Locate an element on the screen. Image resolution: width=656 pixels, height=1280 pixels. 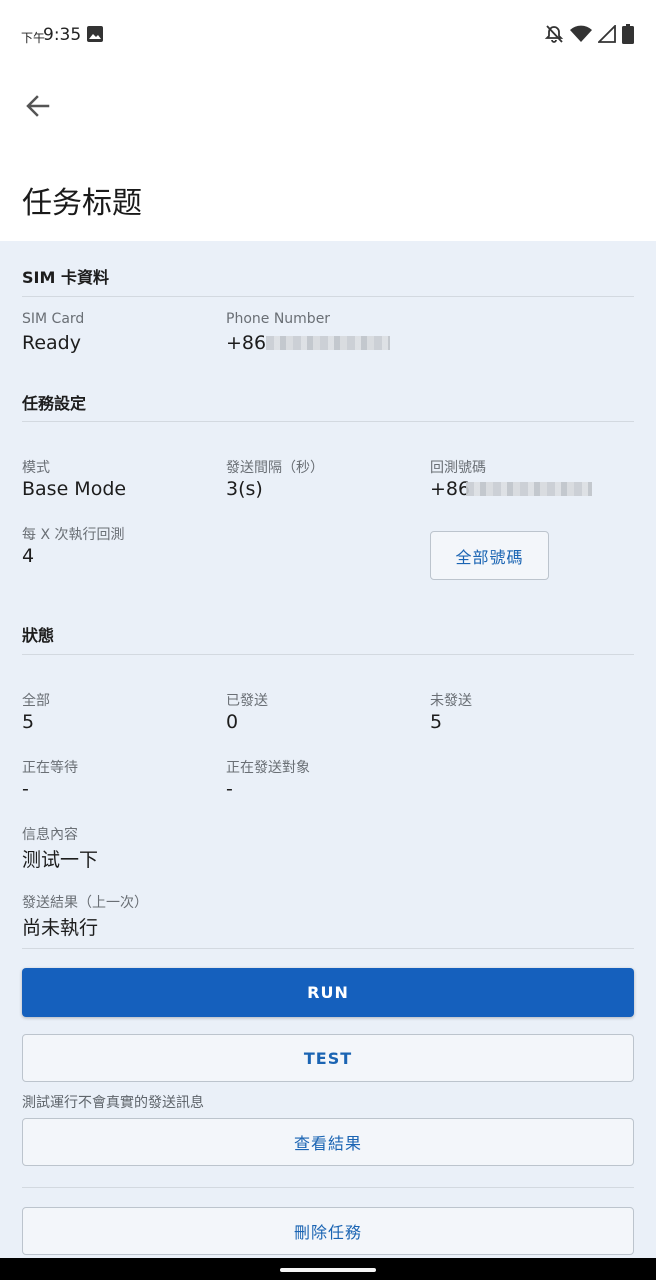
sending-target-label: 正在發送對象 is located at coordinates (268, 768).